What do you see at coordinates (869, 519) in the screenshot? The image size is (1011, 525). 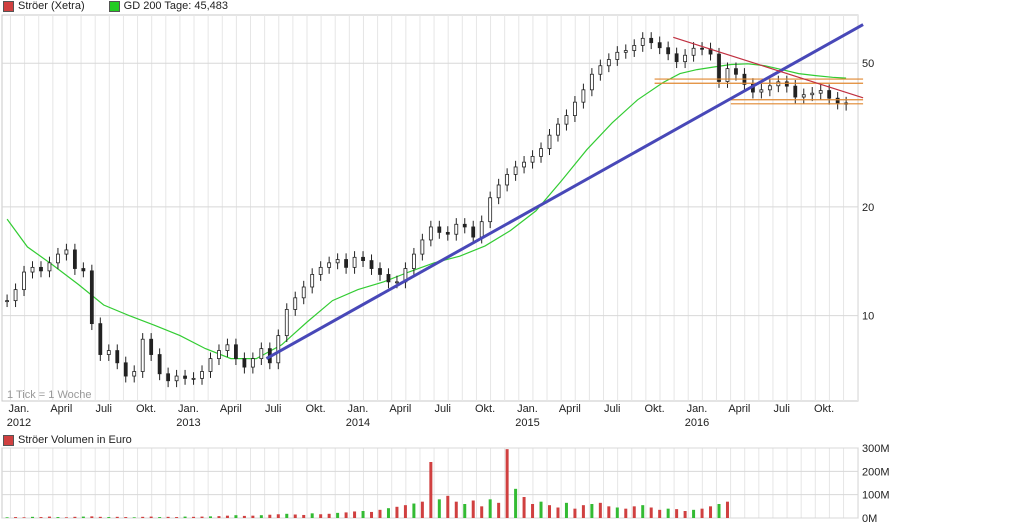 I see `volume-y-tick-label: 0M` at bounding box center [869, 519].